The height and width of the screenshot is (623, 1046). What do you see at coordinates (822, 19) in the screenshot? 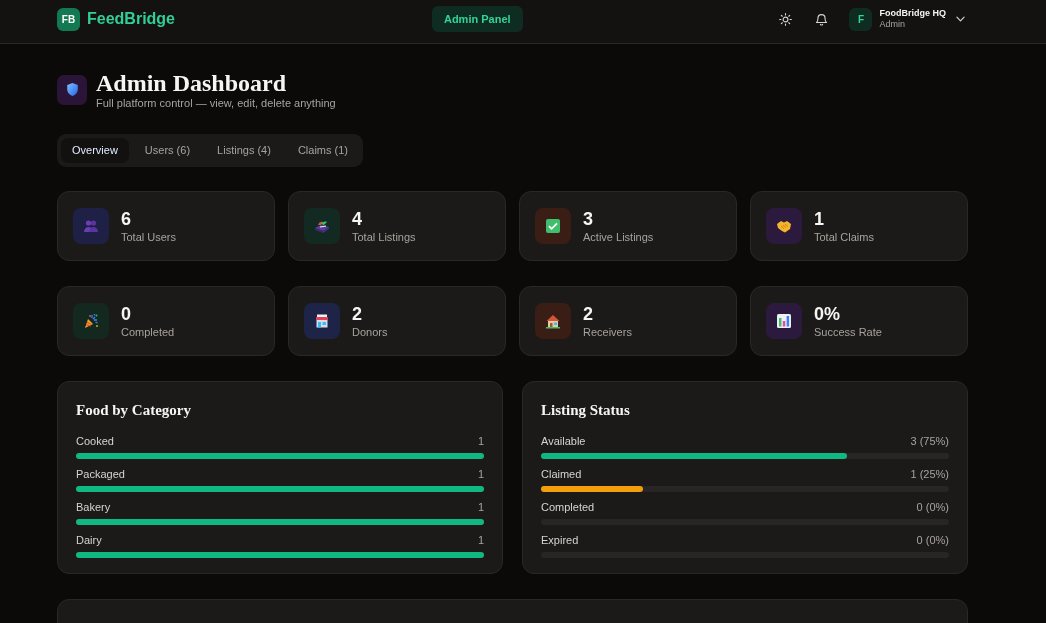
I see `bell-icon` at bounding box center [822, 19].